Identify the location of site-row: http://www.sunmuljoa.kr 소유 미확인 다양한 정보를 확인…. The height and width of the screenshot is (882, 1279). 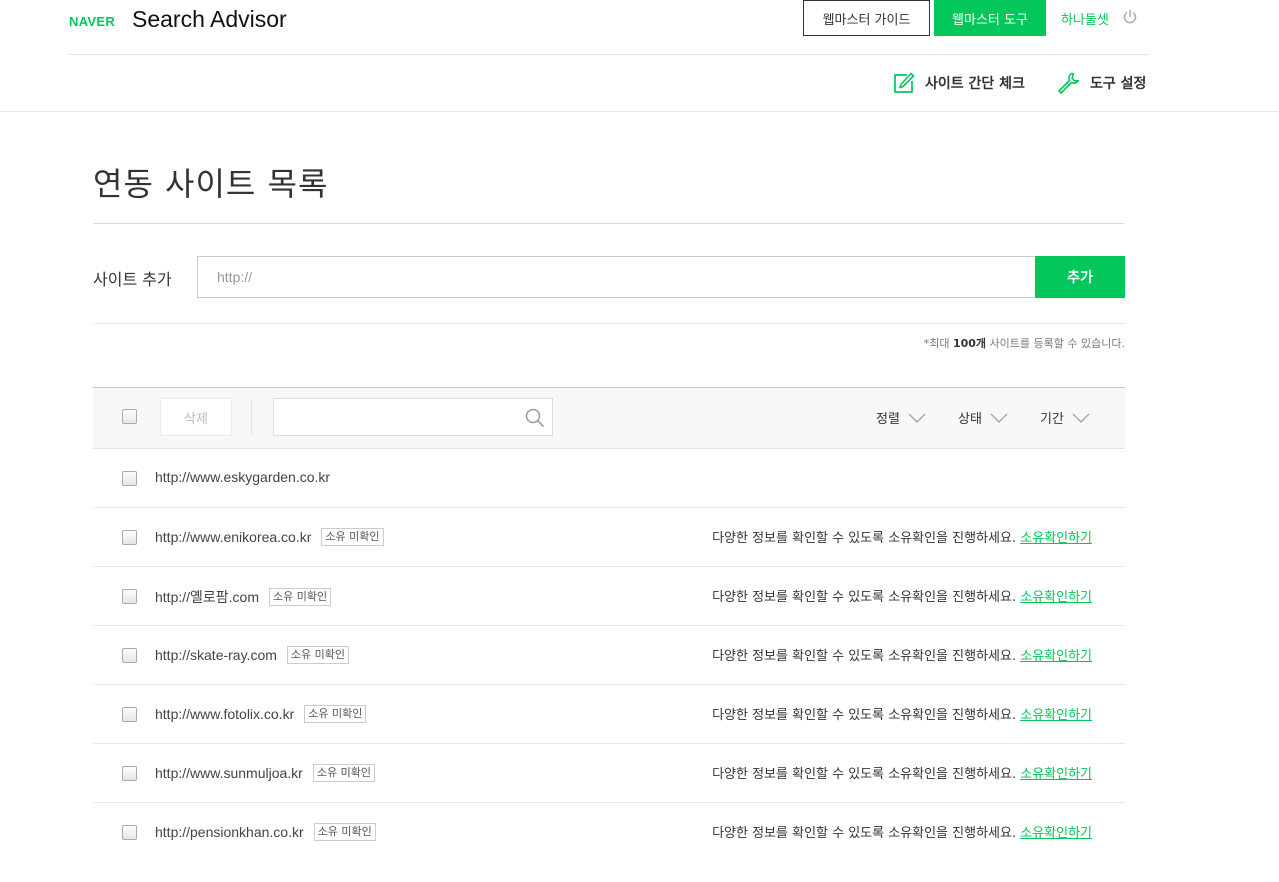
(609, 773).